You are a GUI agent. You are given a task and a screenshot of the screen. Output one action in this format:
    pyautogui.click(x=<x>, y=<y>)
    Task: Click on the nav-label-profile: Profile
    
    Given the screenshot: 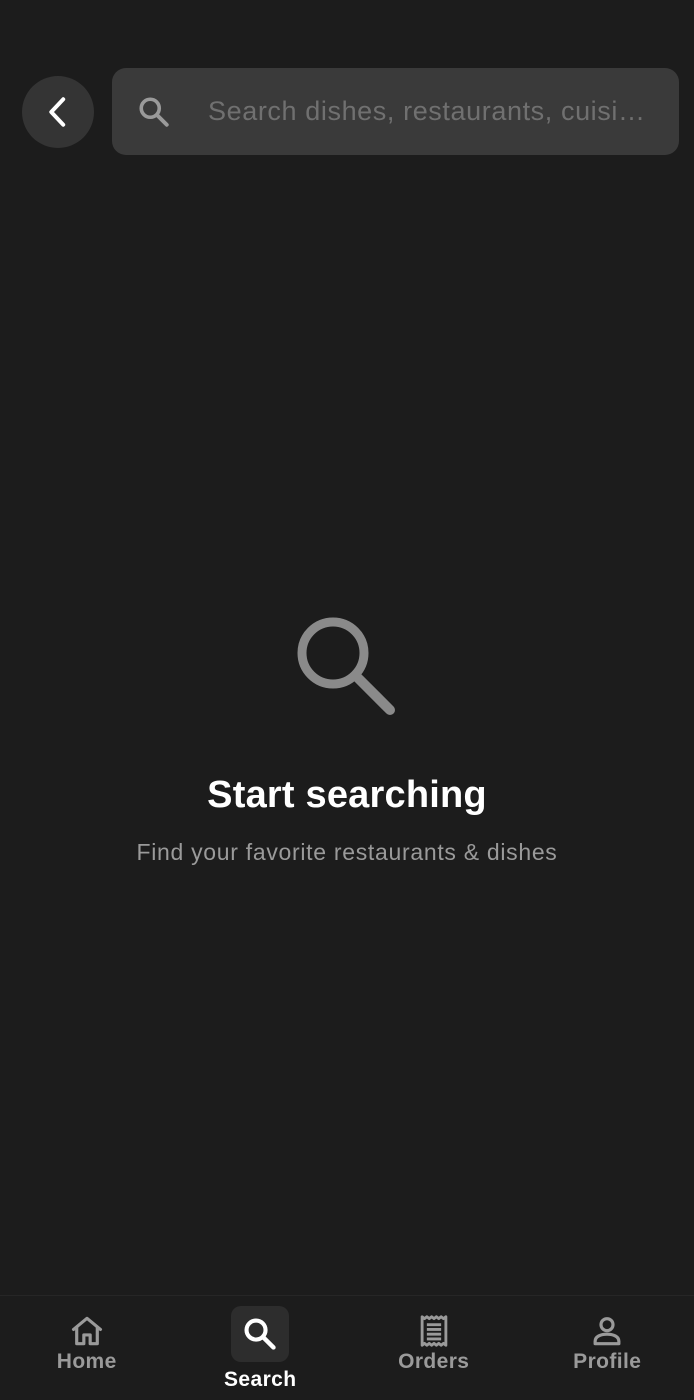 What is the action you would take?
    pyautogui.click(x=607, y=1361)
    